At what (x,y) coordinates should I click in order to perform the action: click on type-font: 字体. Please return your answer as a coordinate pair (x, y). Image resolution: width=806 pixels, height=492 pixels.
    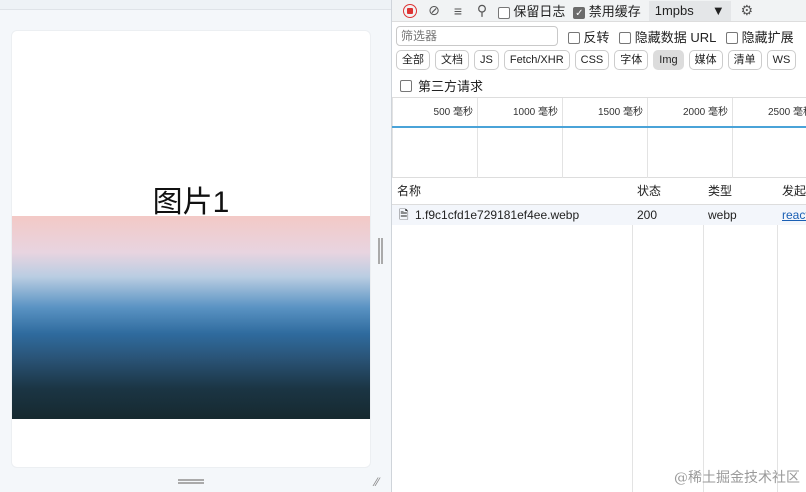
    Looking at the image, I should click on (631, 60).